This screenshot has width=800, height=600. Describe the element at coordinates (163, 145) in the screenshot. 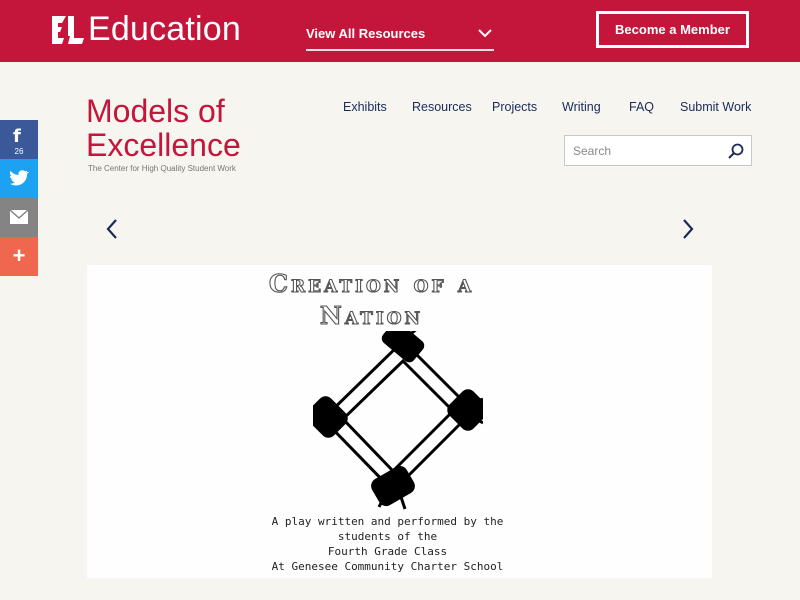

I see `logo-line-2: Excellence` at that location.